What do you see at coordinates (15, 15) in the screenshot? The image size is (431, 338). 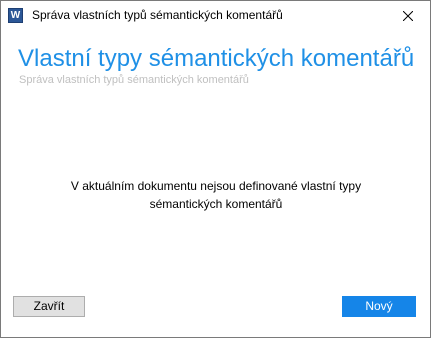 I see `word-icon: W` at bounding box center [15, 15].